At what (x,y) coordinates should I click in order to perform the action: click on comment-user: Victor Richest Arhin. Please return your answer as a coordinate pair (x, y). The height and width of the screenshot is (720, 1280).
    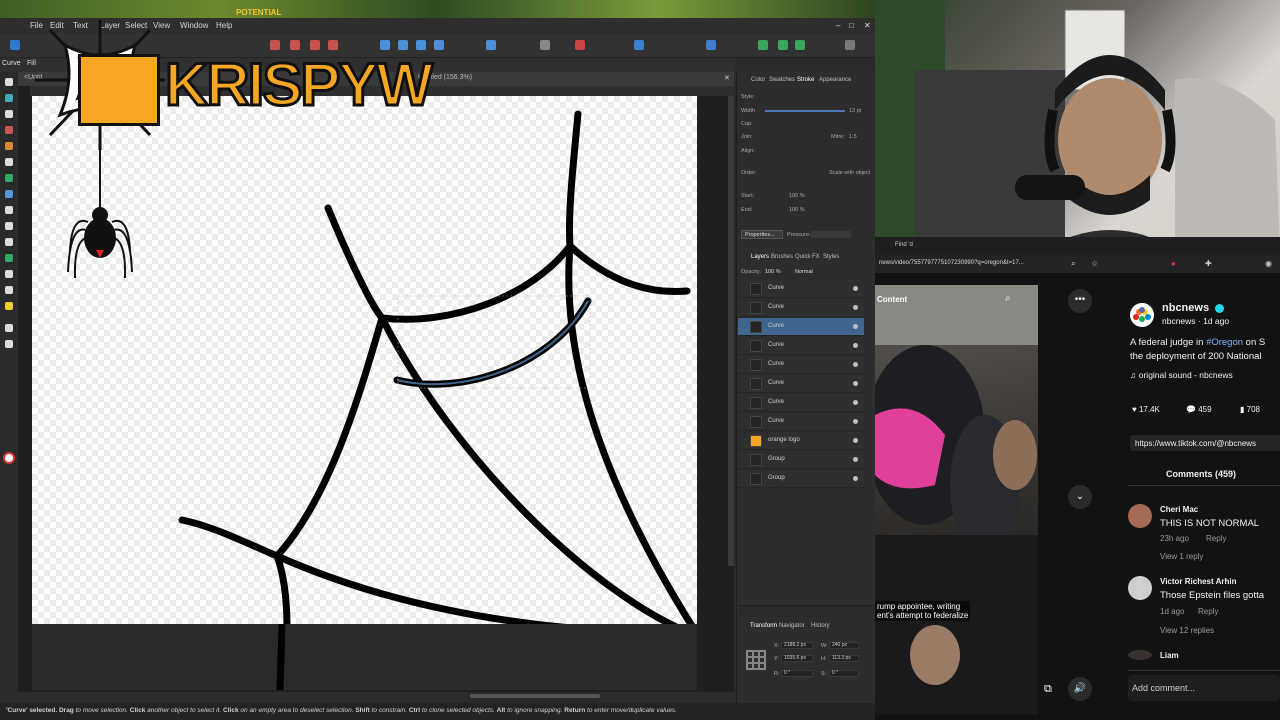
    Looking at the image, I should click on (1198, 581).